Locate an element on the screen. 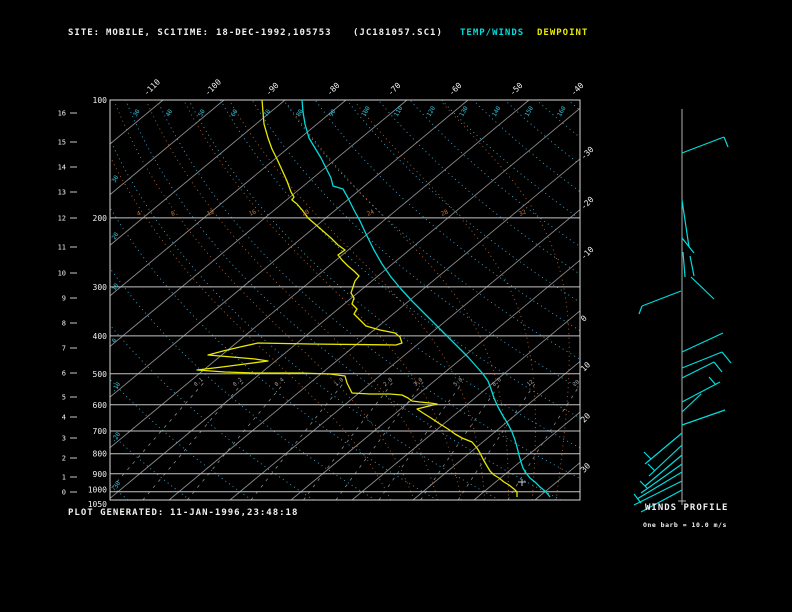 This screenshot has height=612, width=792. svg-text: -60 is located at coordinates (455, 89).